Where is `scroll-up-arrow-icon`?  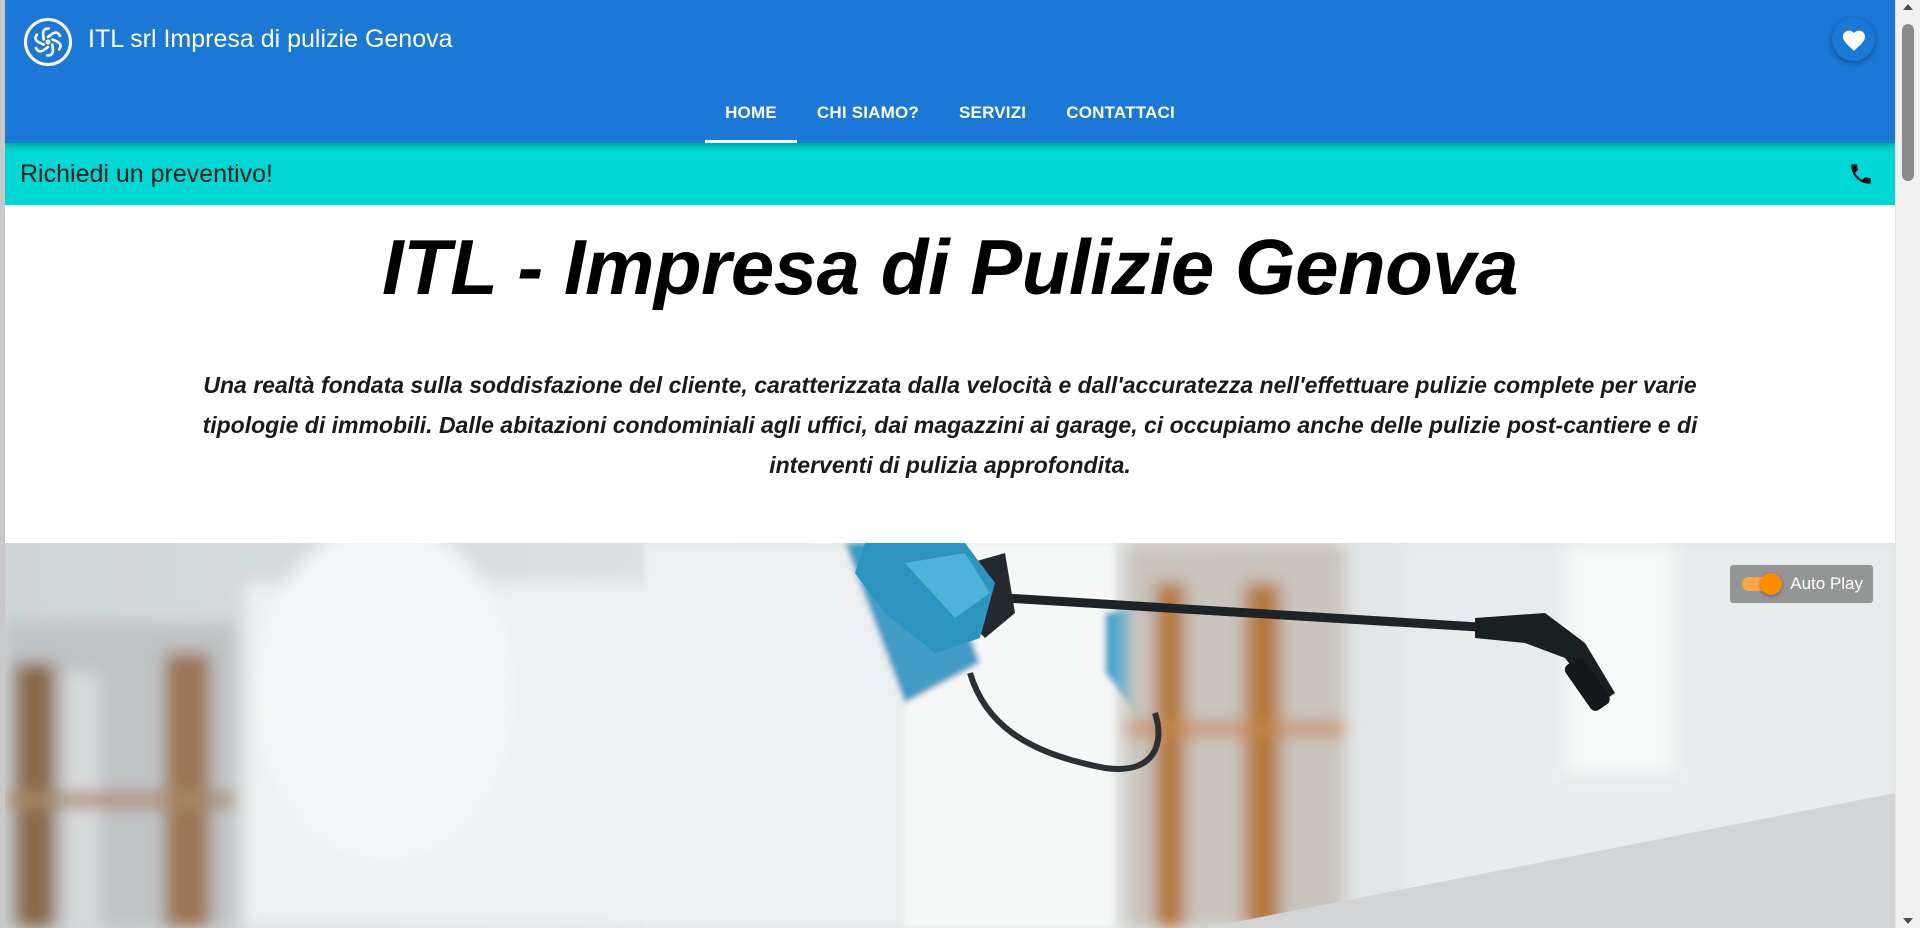
scroll-up-arrow-icon is located at coordinates (1908, 7).